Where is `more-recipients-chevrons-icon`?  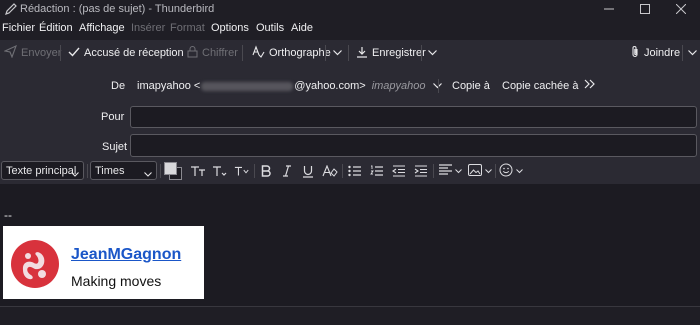 more-recipients-chevrons-icon is located at coordinates (590, 85).